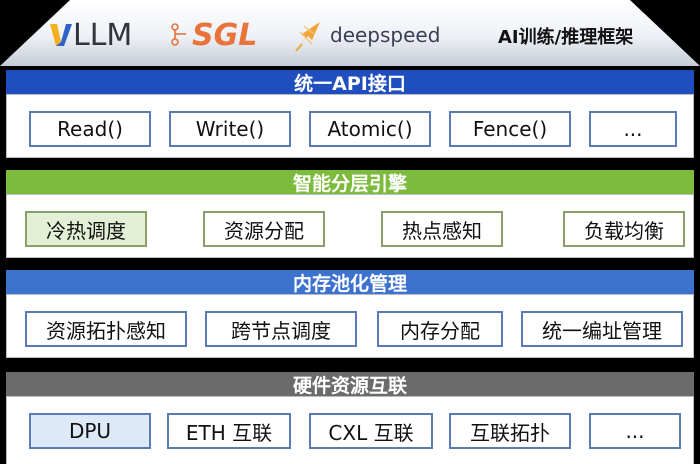  Describe the element at coordinates (229, 431) in the screenshot. I see `hw-eth-box: ETH 互联` at that location.